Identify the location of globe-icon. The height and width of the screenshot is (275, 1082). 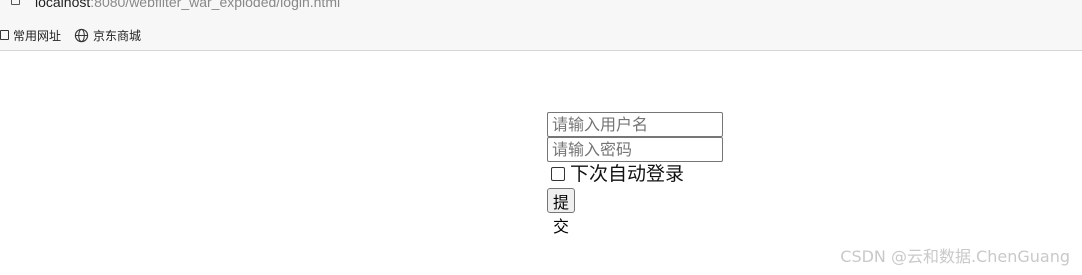
(81, 35).